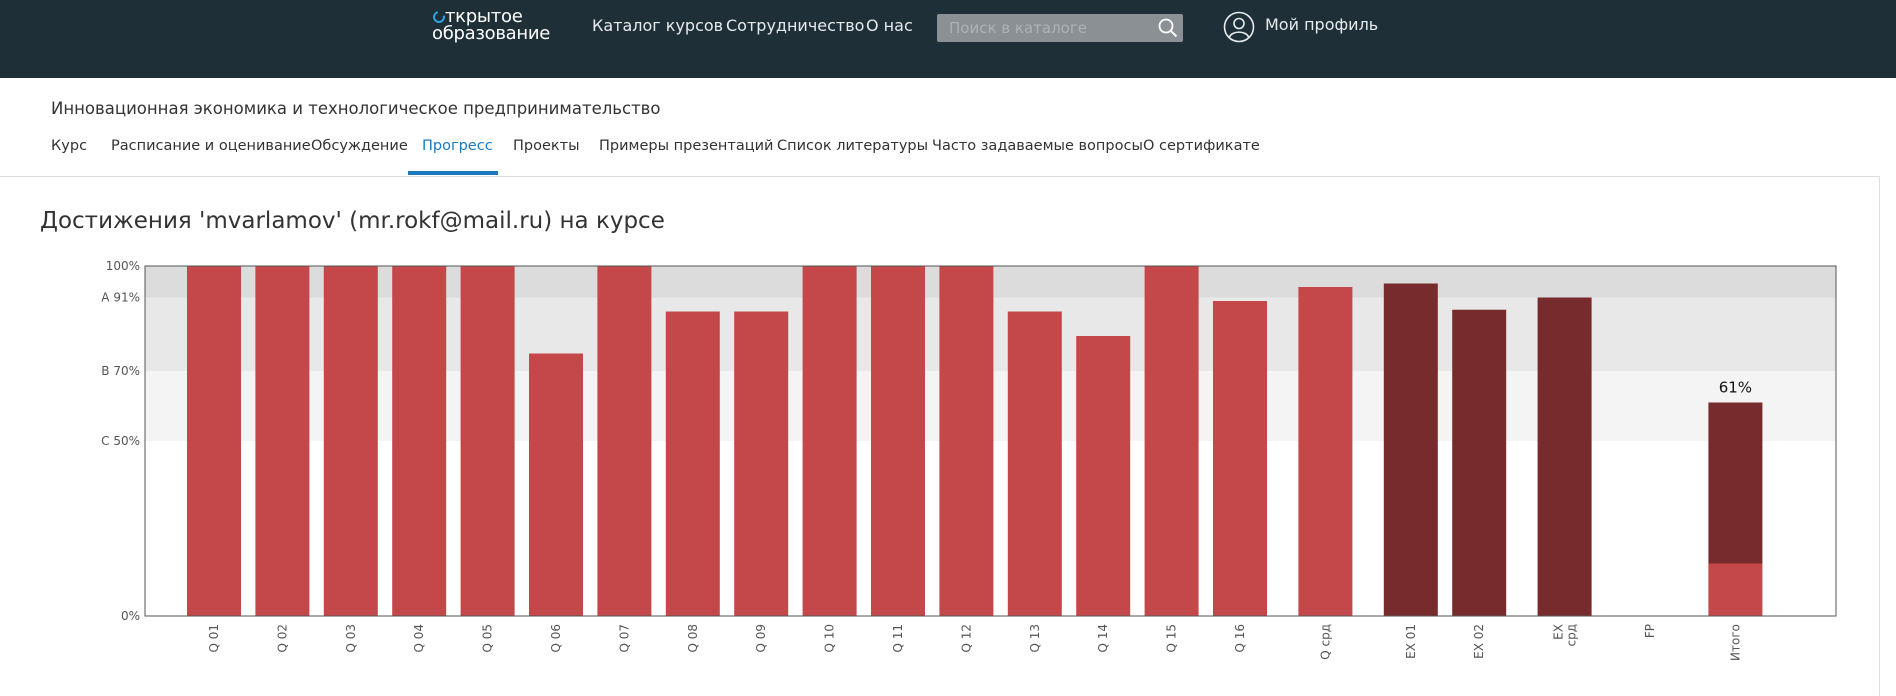 This screenshot has height=696, width=1896. What do you see at coordinates (214, 638) in the screenshot?
I see `x-tick-label: Q 01` at bounding box center [214, 638].